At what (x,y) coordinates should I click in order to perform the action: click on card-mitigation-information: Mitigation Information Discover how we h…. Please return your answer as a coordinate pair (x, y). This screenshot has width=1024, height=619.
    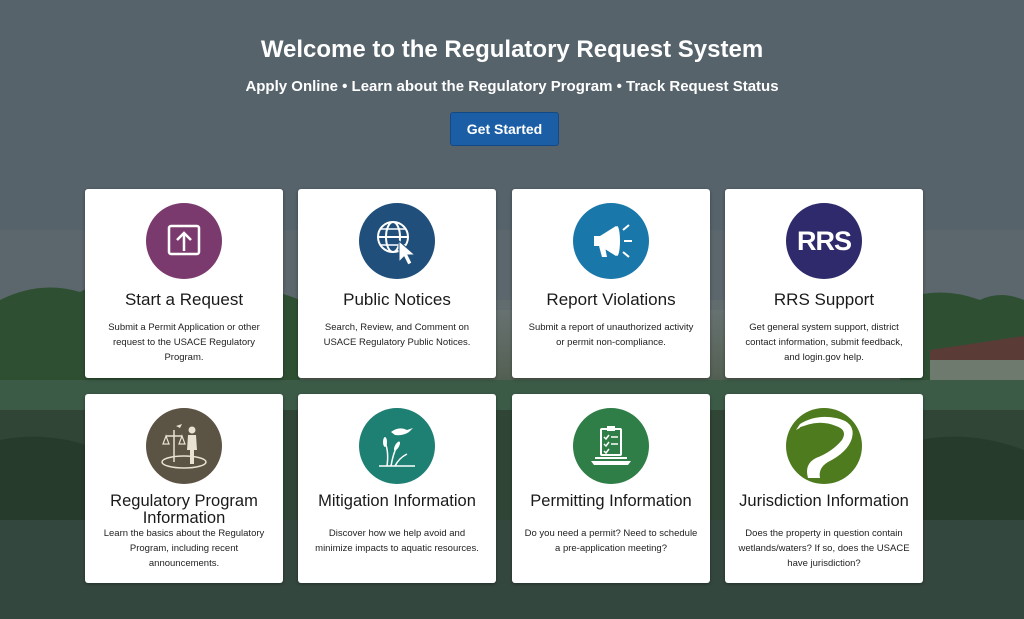
    Looking at the image, I should click on (397, 488).